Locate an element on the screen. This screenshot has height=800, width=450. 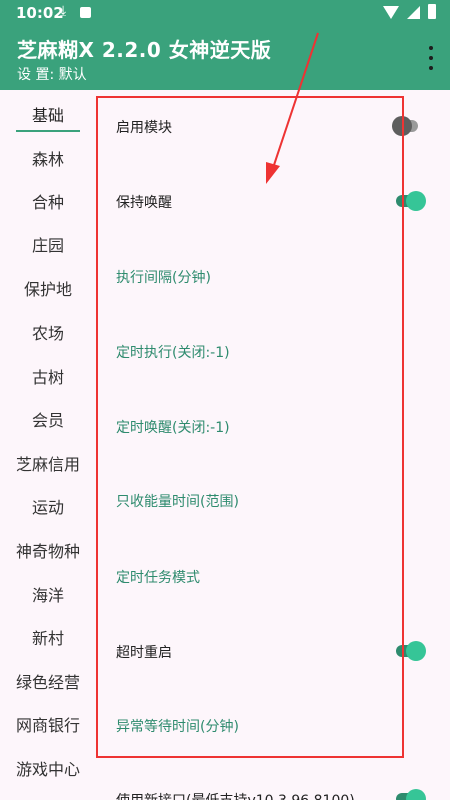
sidebar-item-basic: 基础 is located at coordinates (48, 114).